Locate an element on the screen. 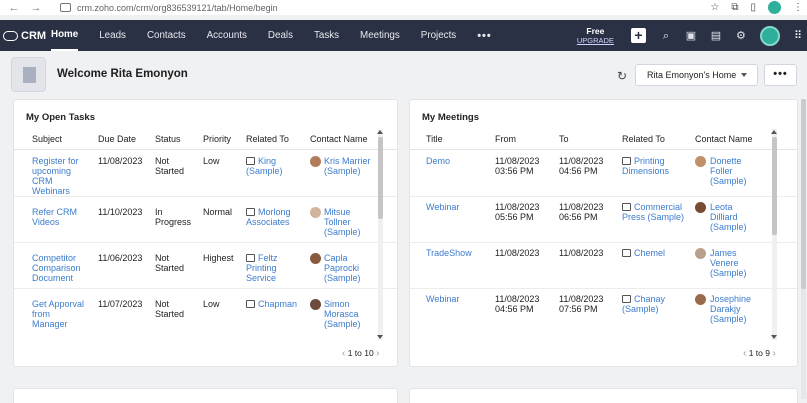 The height and width of the screenshot is (403, 807). profile-icon is located at coordinates (774, 7).